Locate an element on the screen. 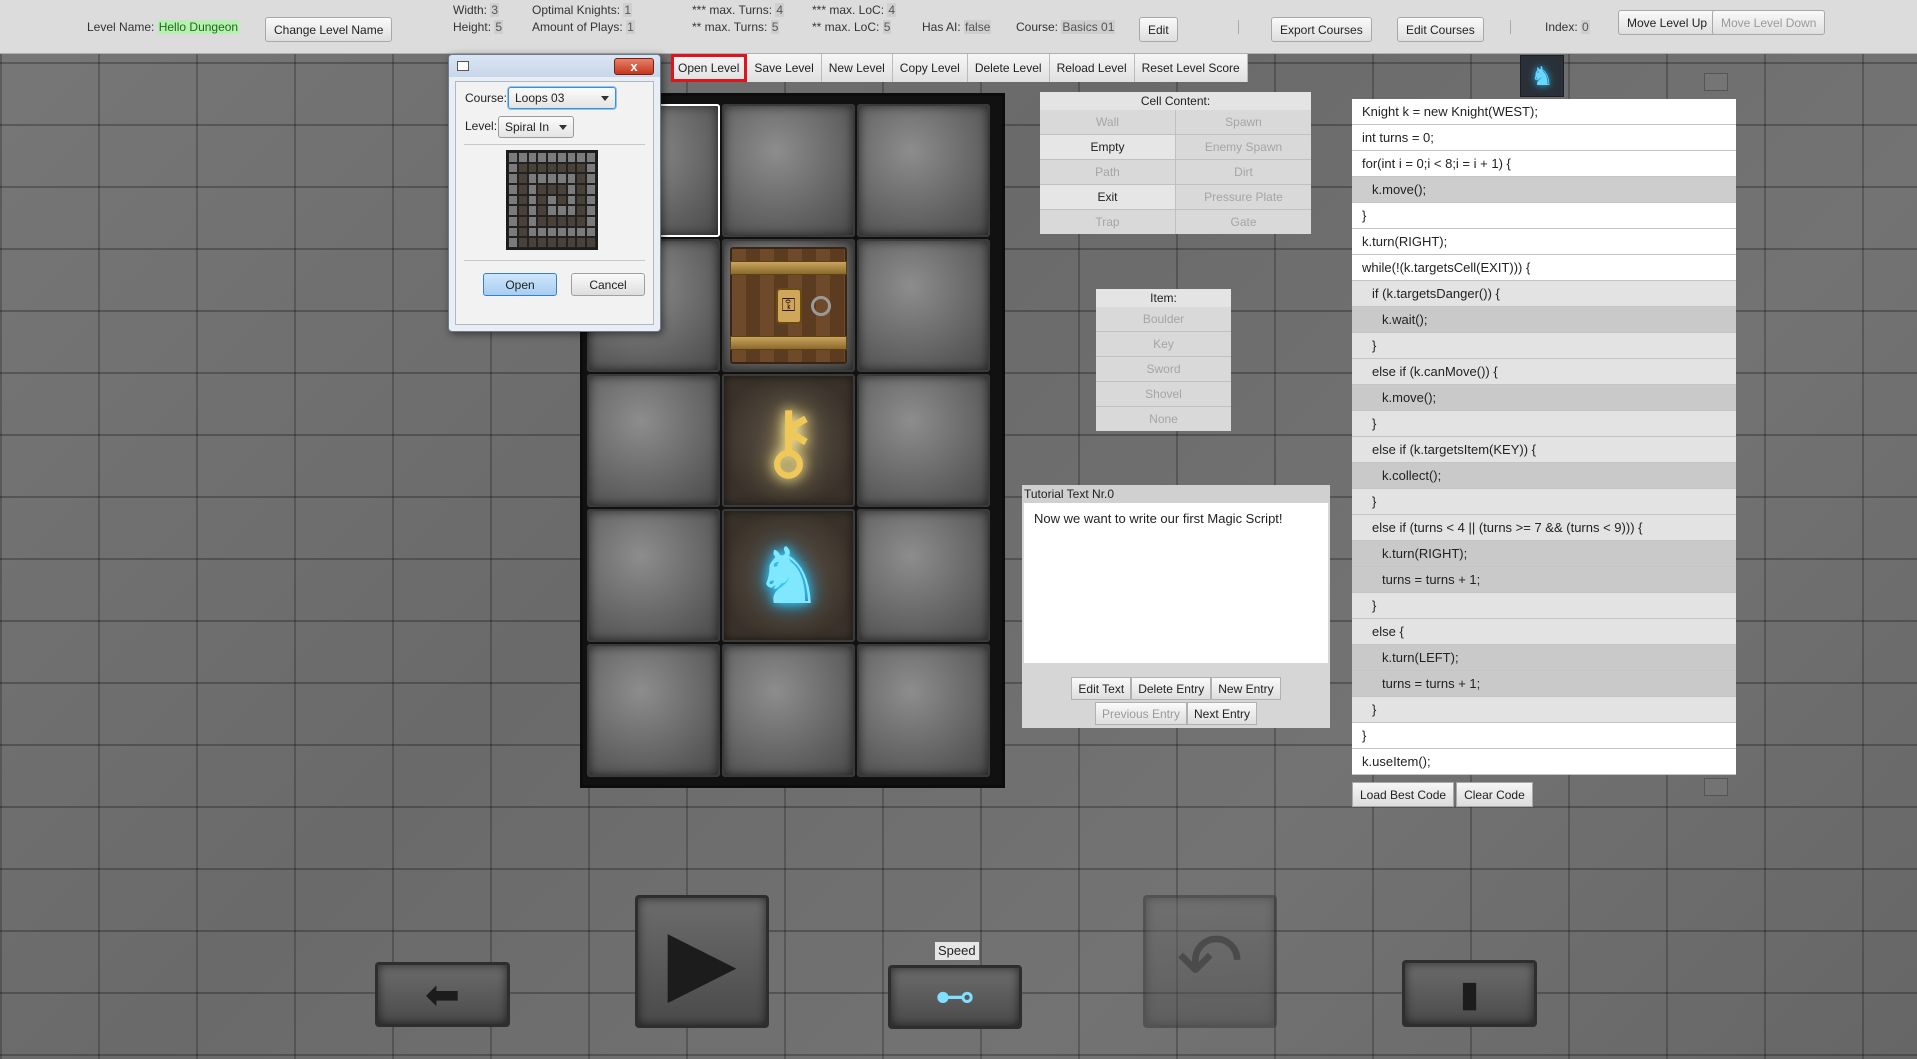  cell-content-option: Spawn is located at coordinates (1243, 122).